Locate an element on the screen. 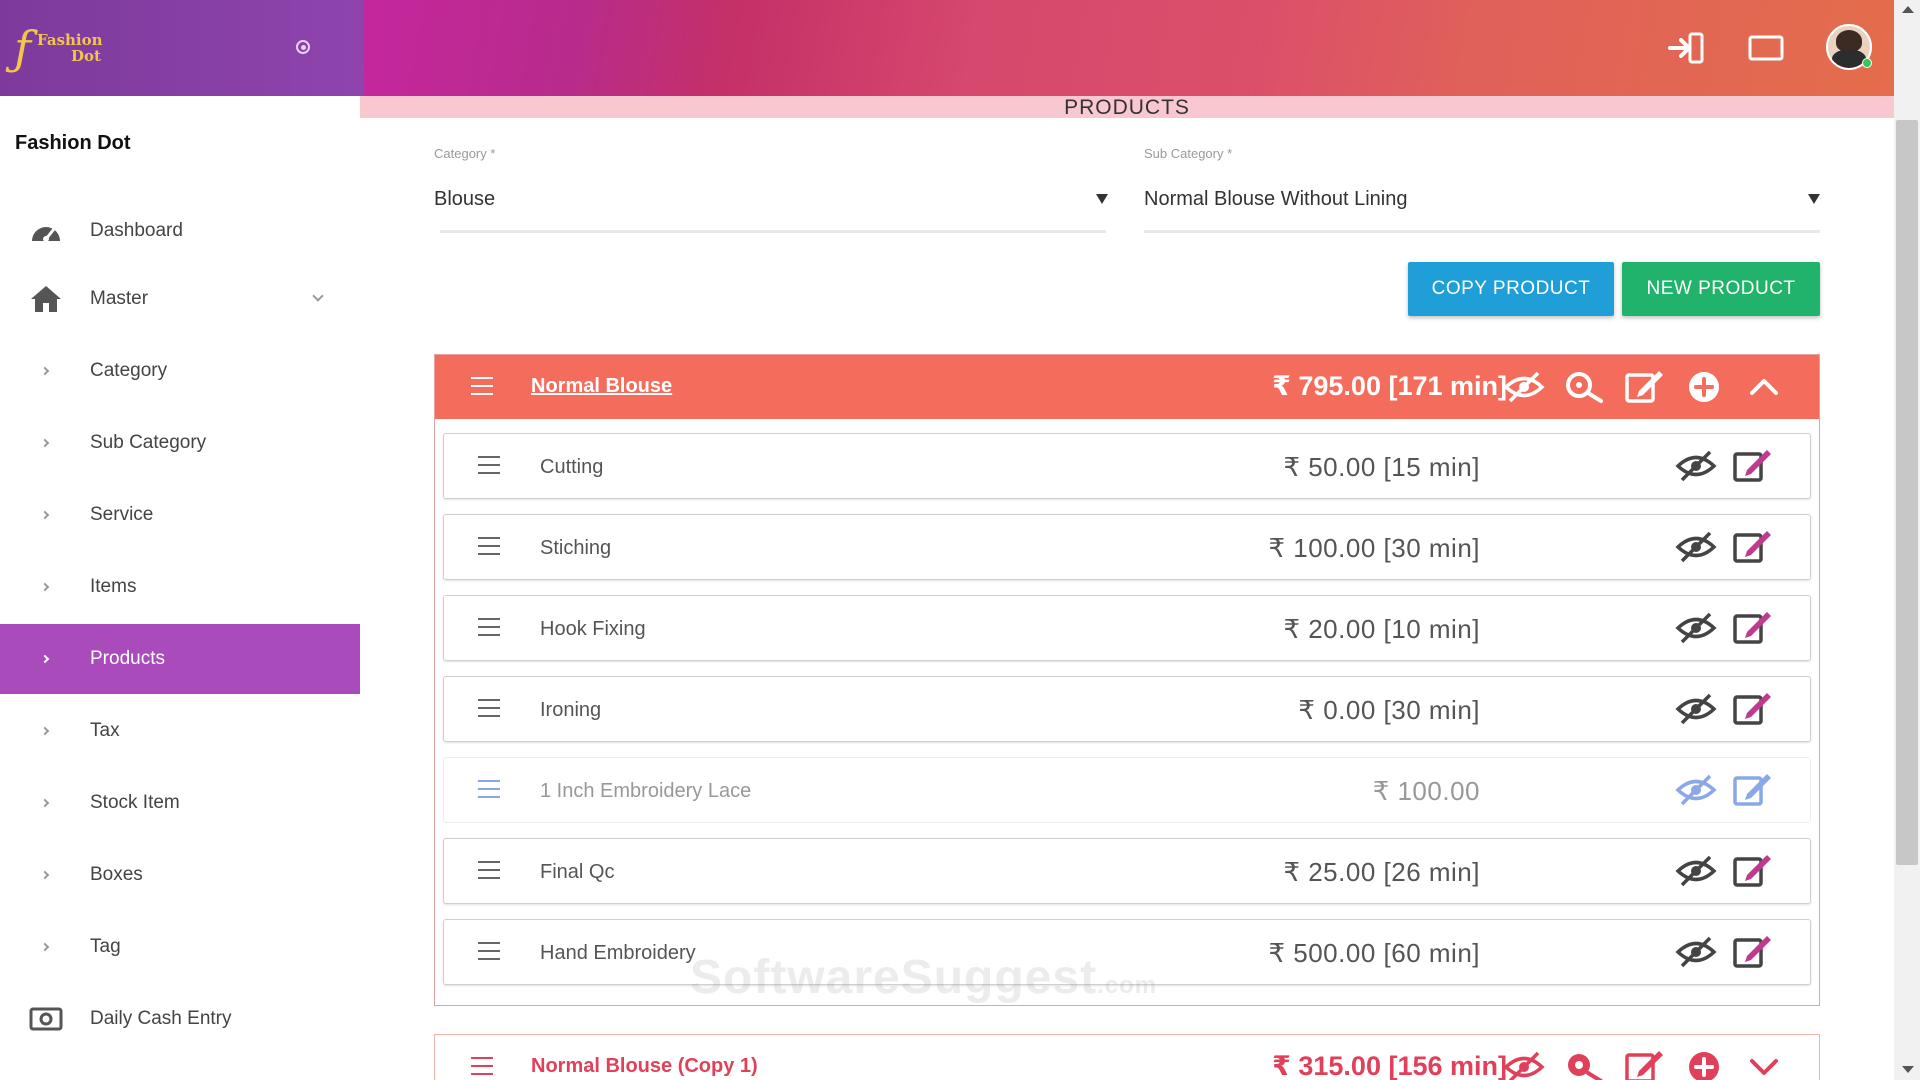 The image size is (1920, 1080). sidebar-item-boxes: Boxes is located at coordinates (180, 875).